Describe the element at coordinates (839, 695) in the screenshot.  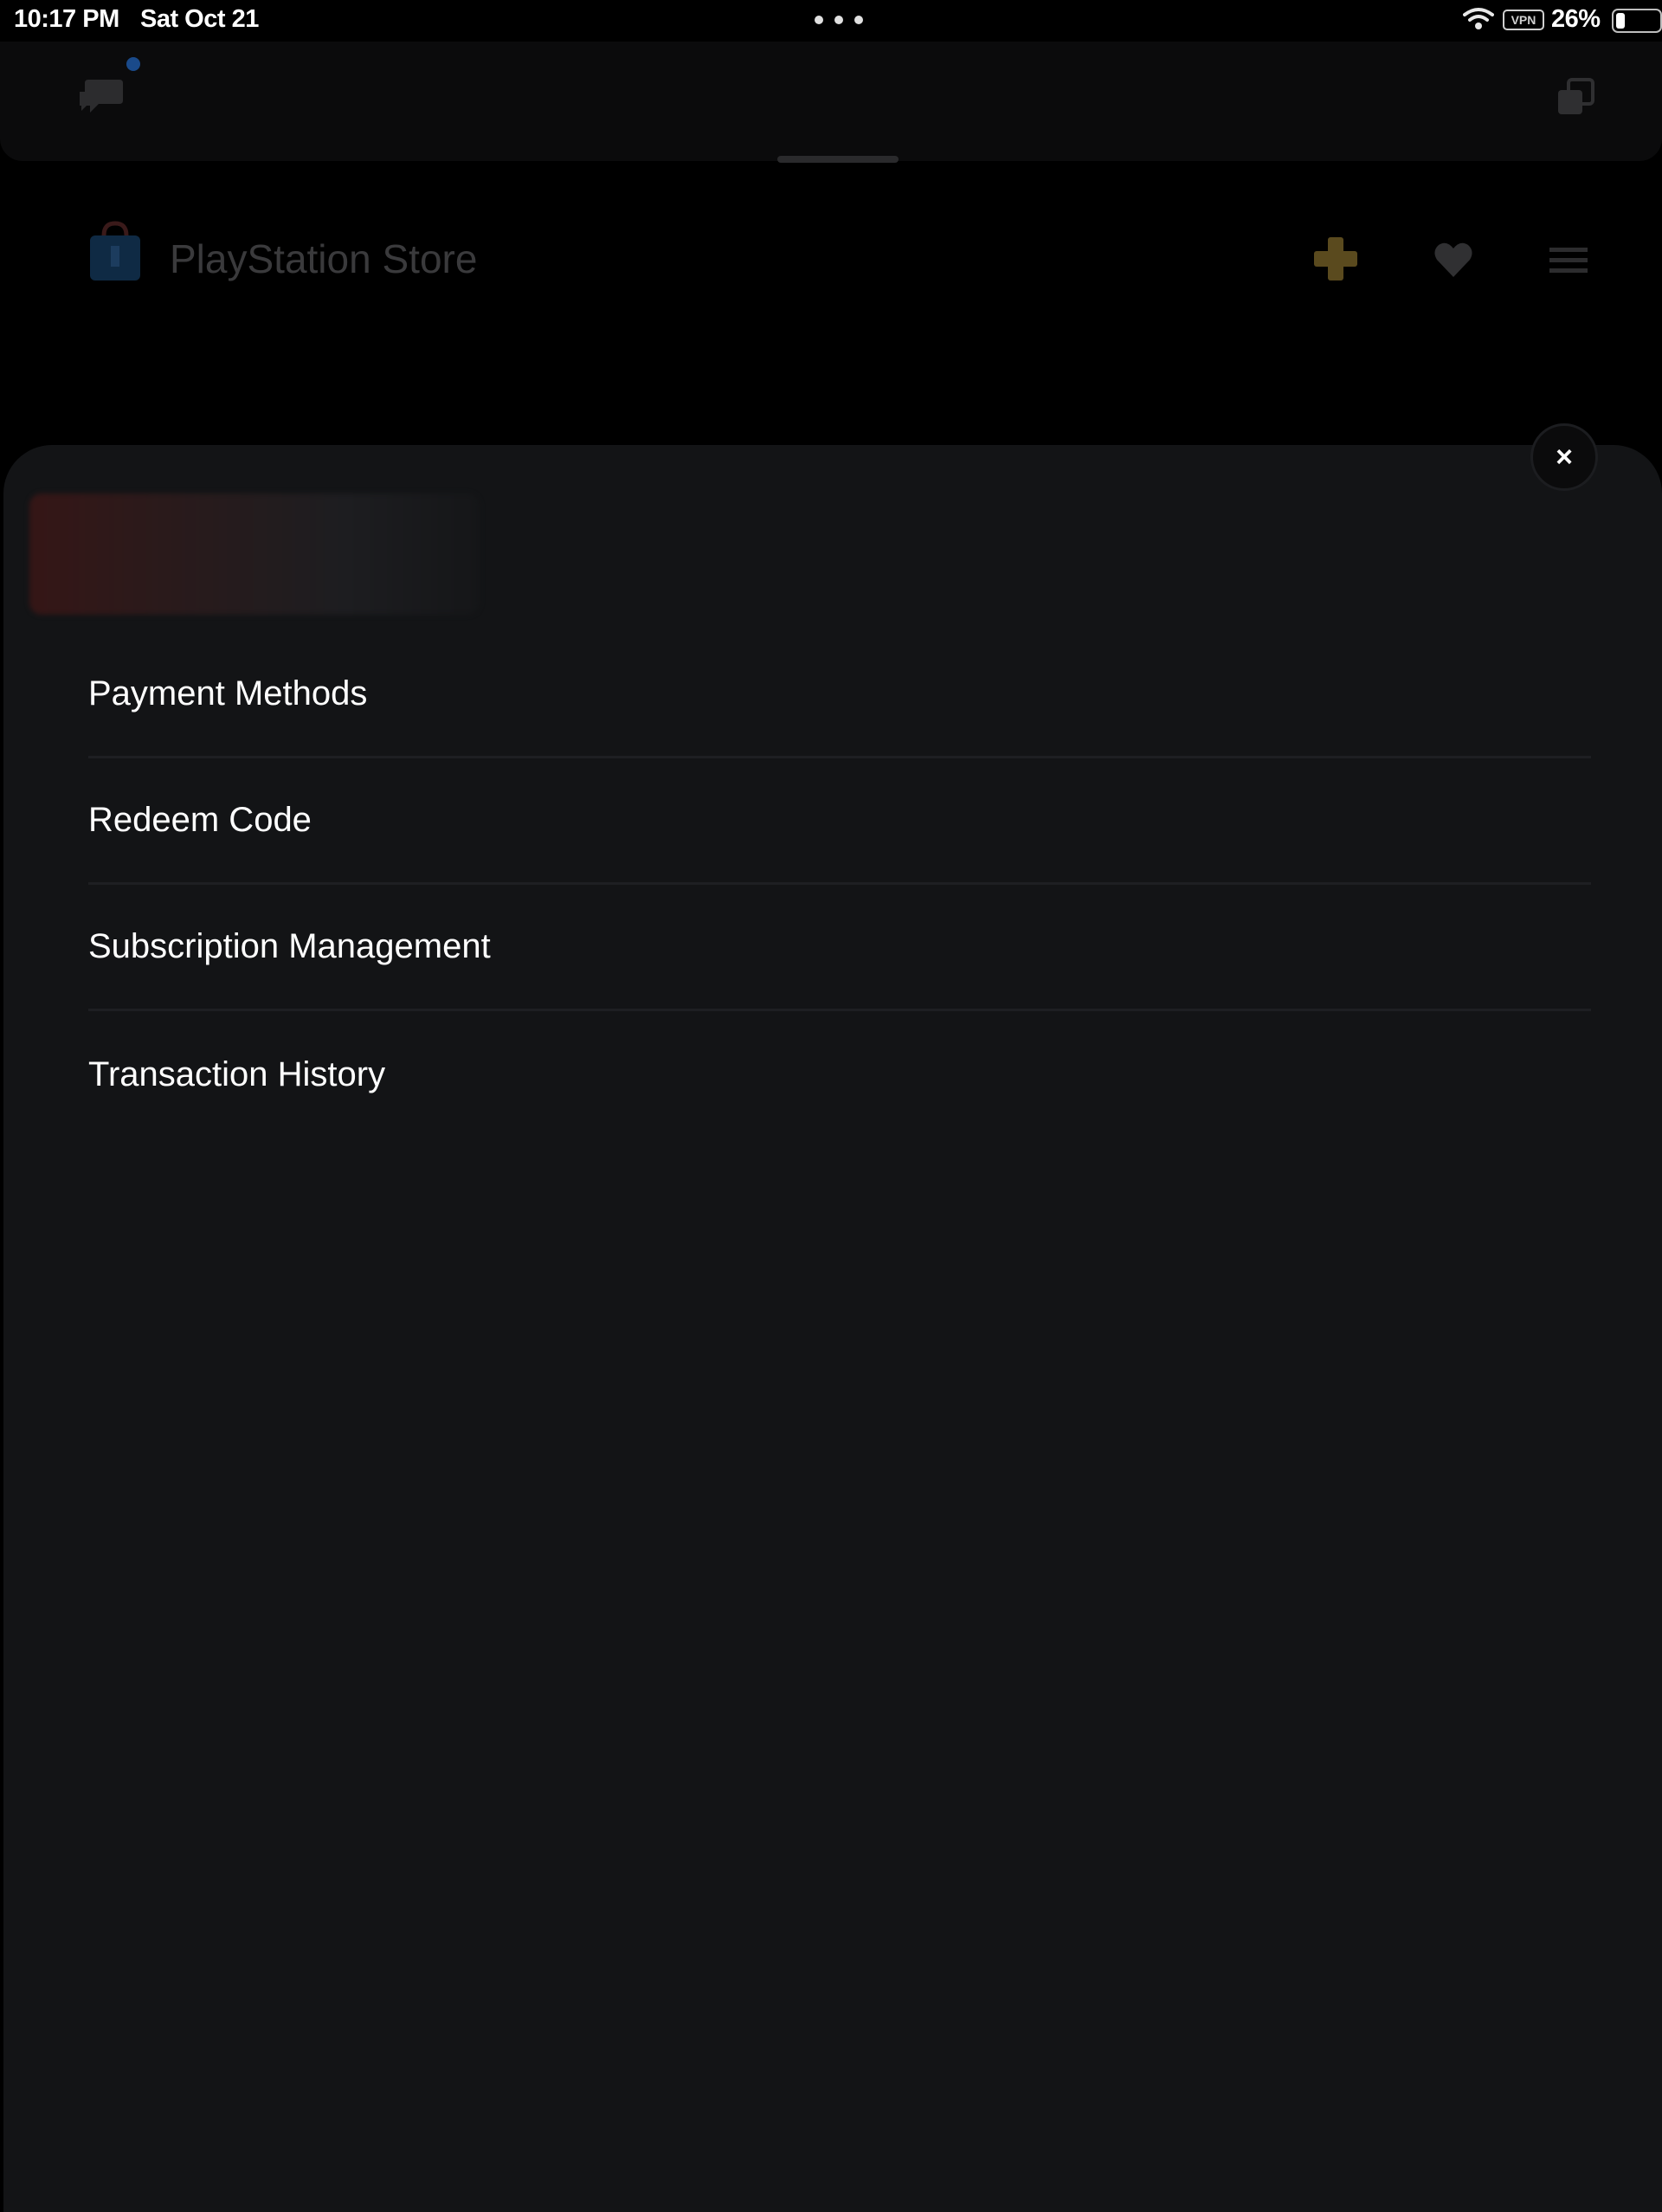
I see `menu-item-payment-methods: Payment Methods` at that location.